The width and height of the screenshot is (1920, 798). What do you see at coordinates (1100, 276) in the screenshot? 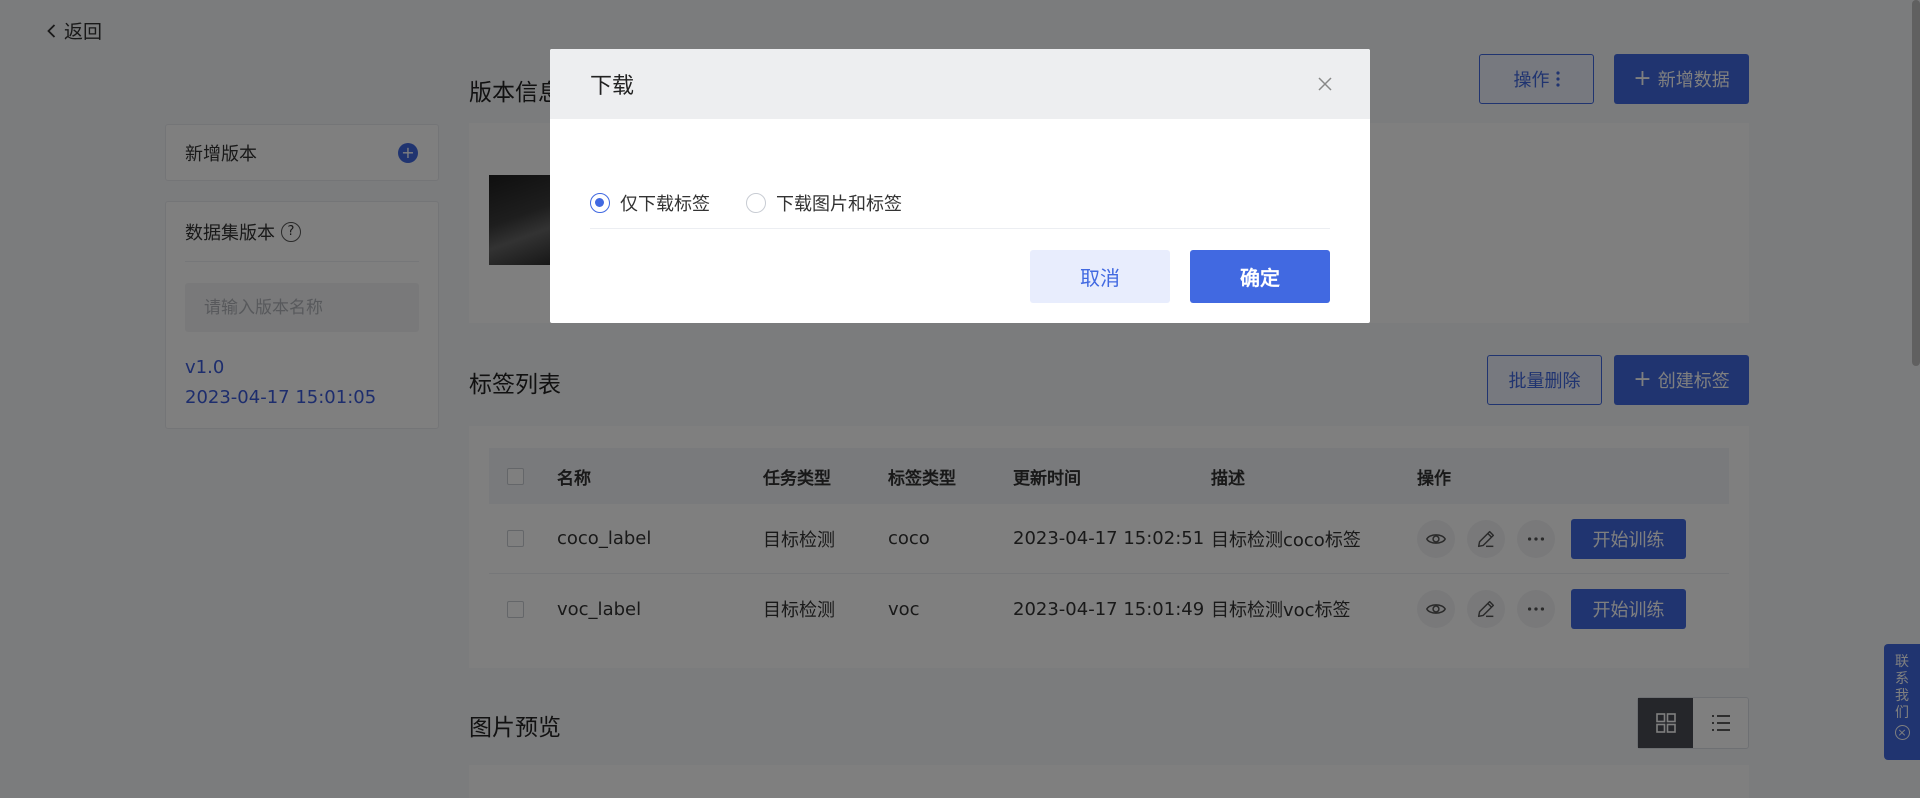
I see `cancel-button: 取消` at bounding box center [1100, 276].